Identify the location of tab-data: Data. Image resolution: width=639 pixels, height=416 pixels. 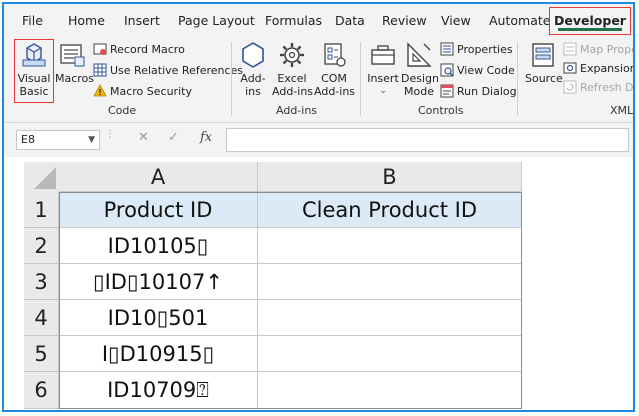
(350, 21).